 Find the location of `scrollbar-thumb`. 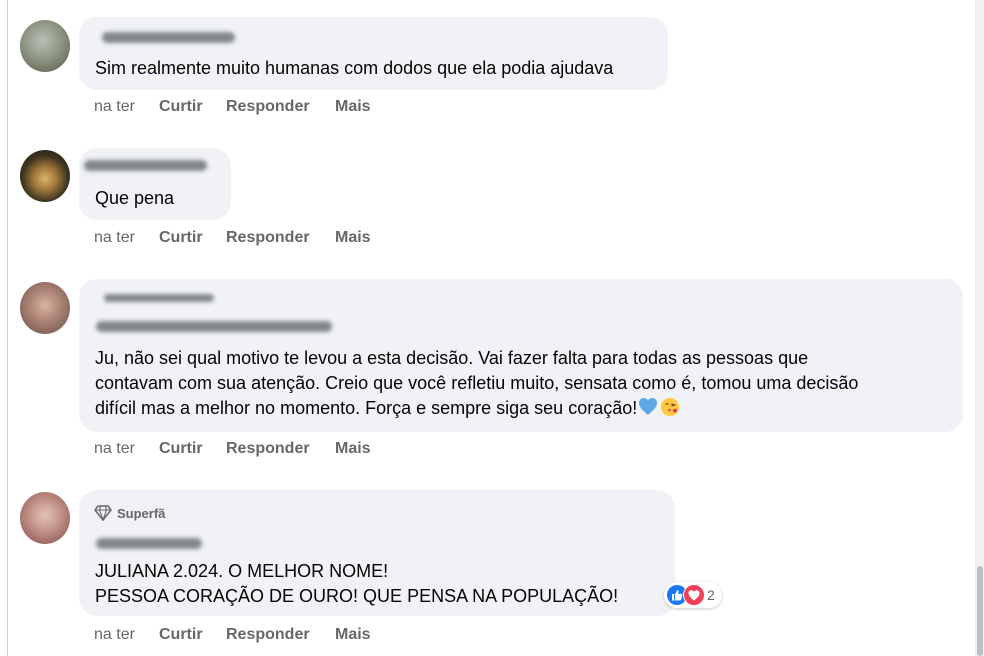

scrollbar-thumb is located at coordinates (980, 611).